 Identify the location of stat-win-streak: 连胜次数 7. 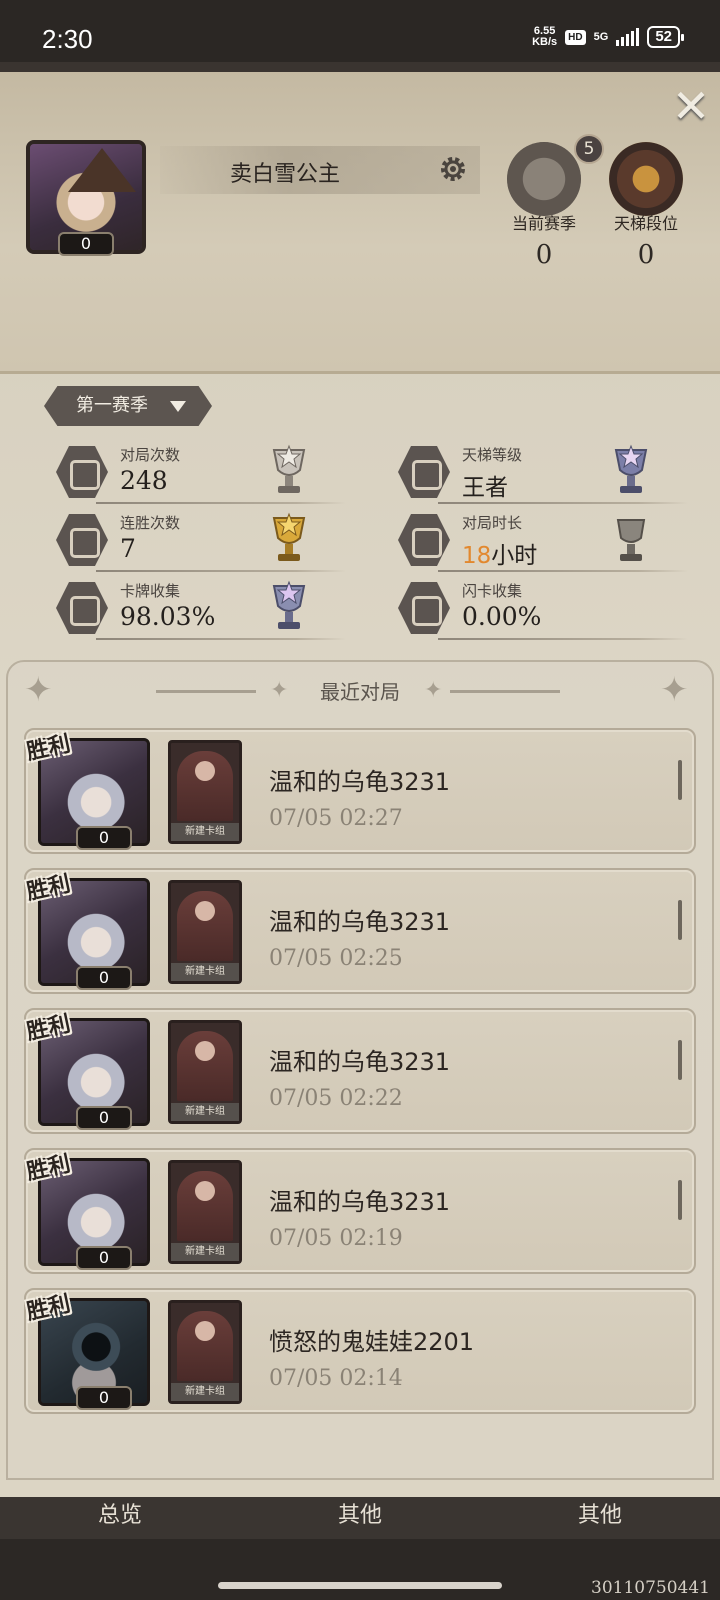
(201, 542).